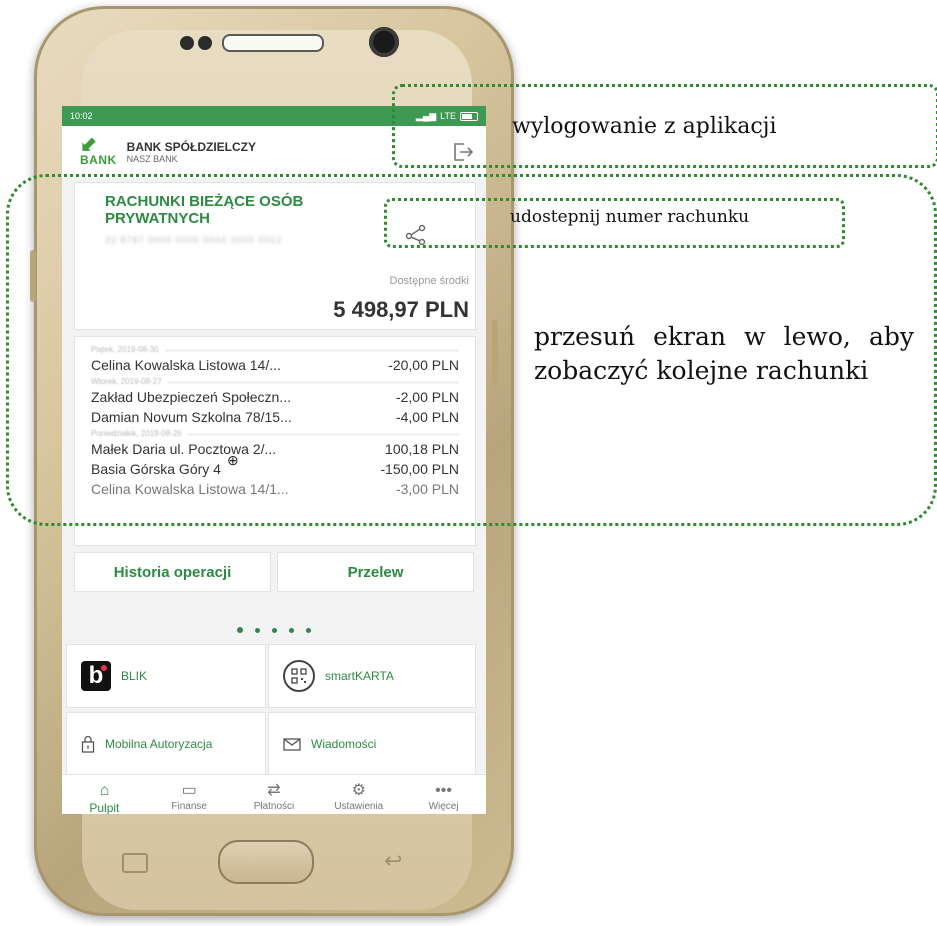 Image resolution: width=937 pixels, height=926 pixels. Describe the element at coordinates (274, 572) in the screenshot. I see `account-actions: Historia operacji Przelew` at that location.